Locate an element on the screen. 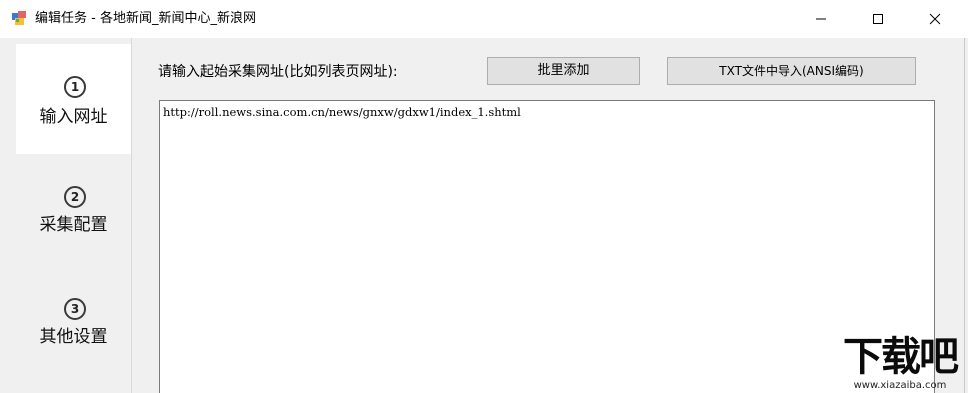  title-bar: 编辑任务 - 各地新闻_新闻中心_新浪网 is located at coordinates (484, 19).